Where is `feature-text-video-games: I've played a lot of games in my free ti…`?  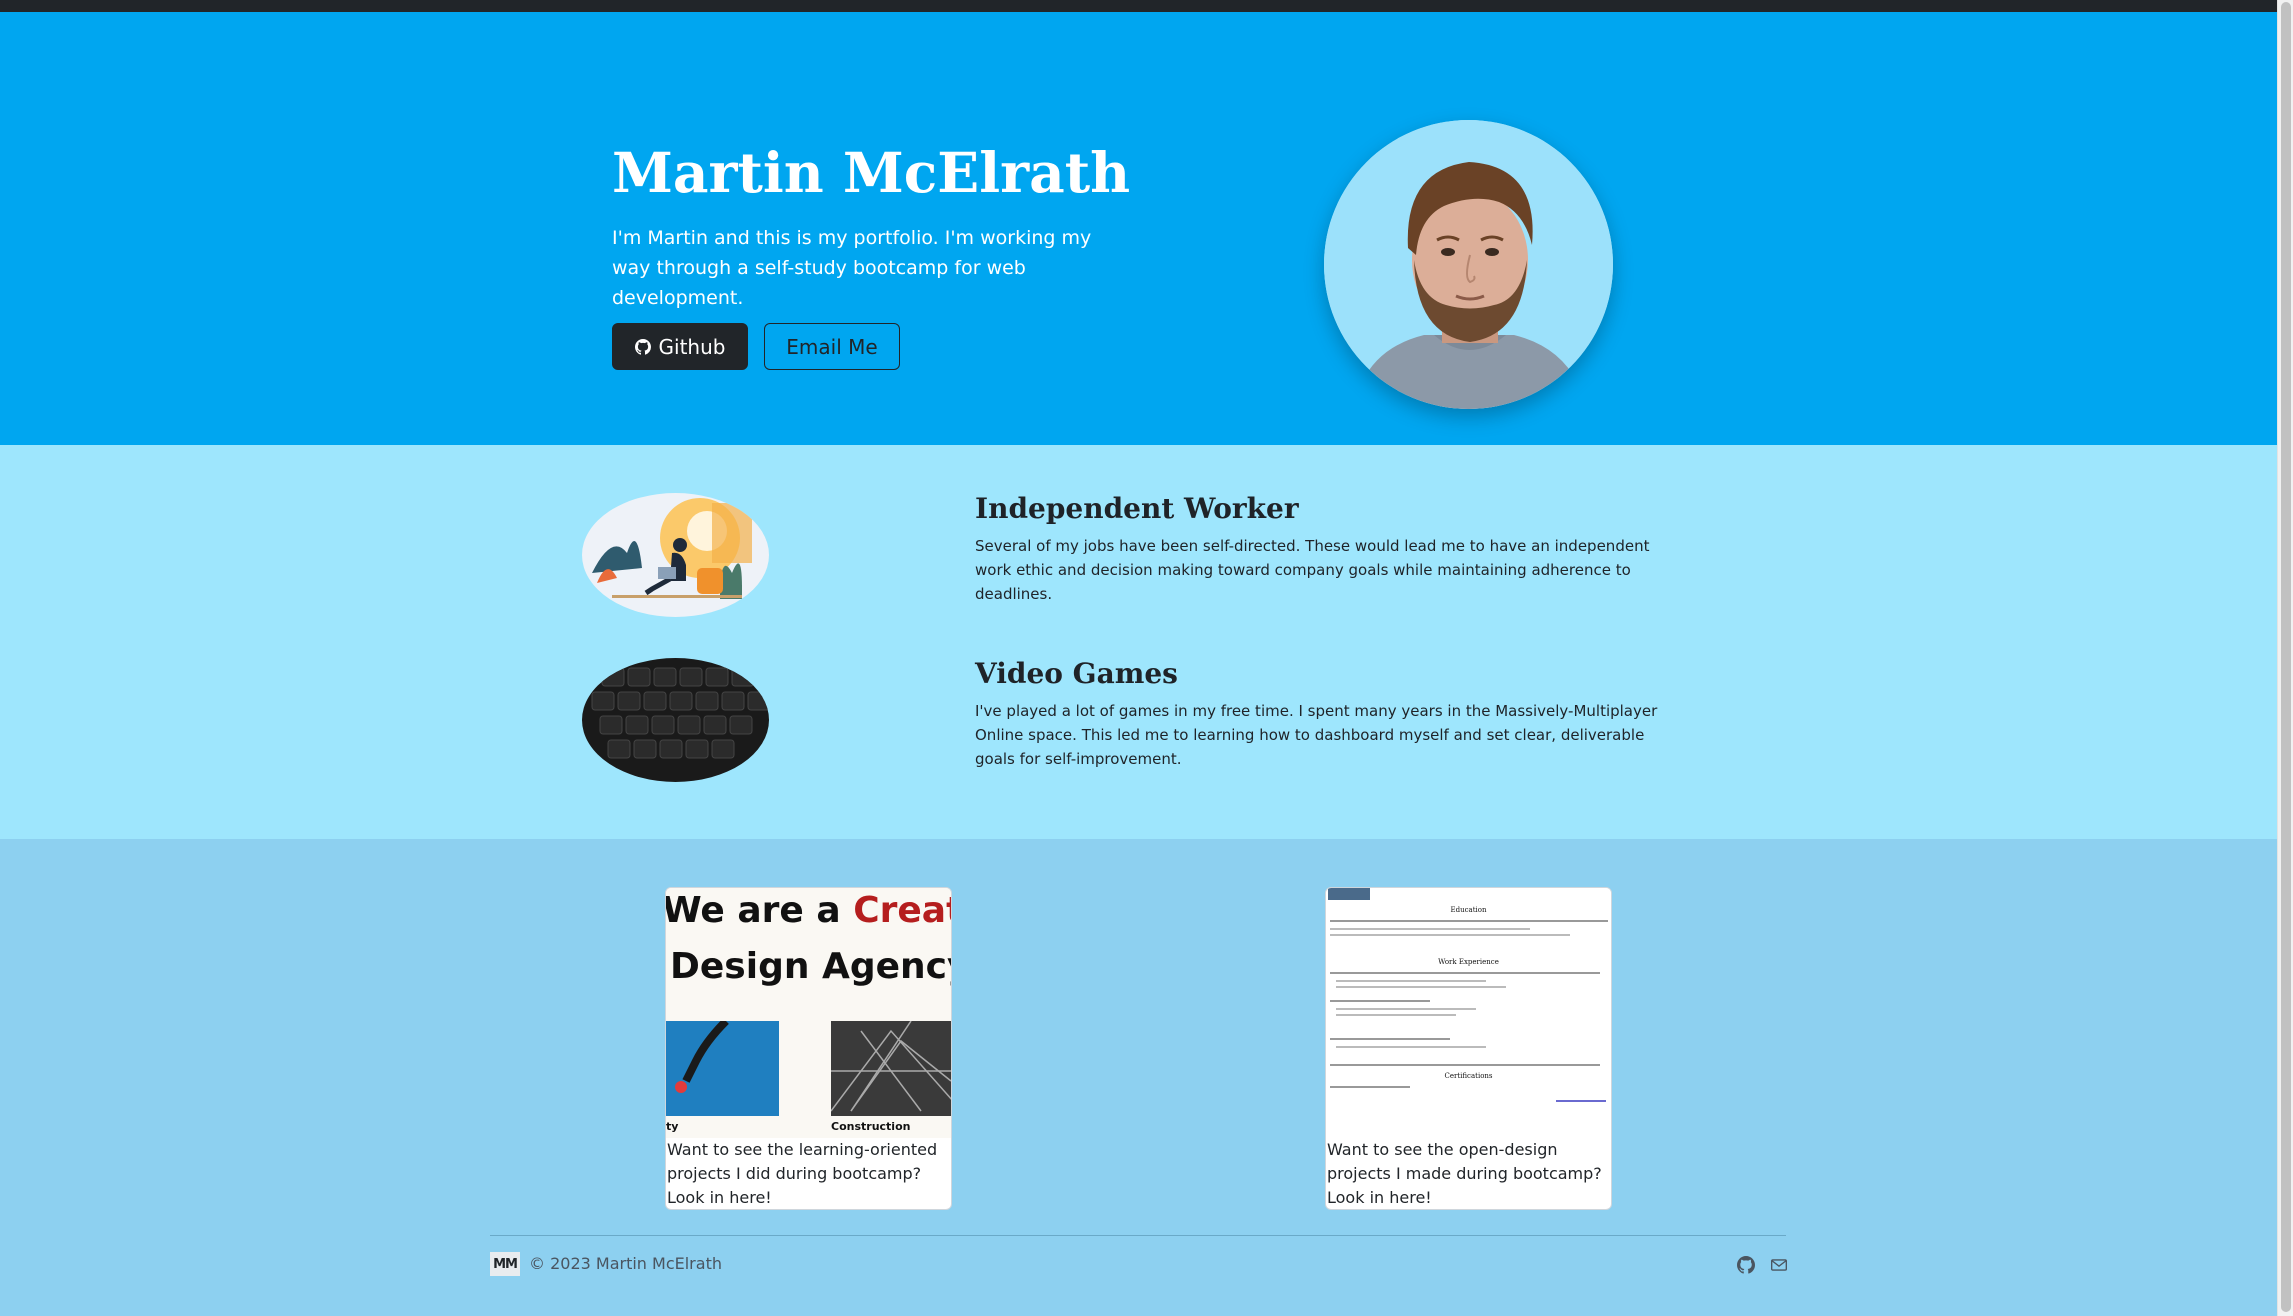
feature-text-video-games: I've played a lot of games in my free ti… is located at coordinates (1316, 735).